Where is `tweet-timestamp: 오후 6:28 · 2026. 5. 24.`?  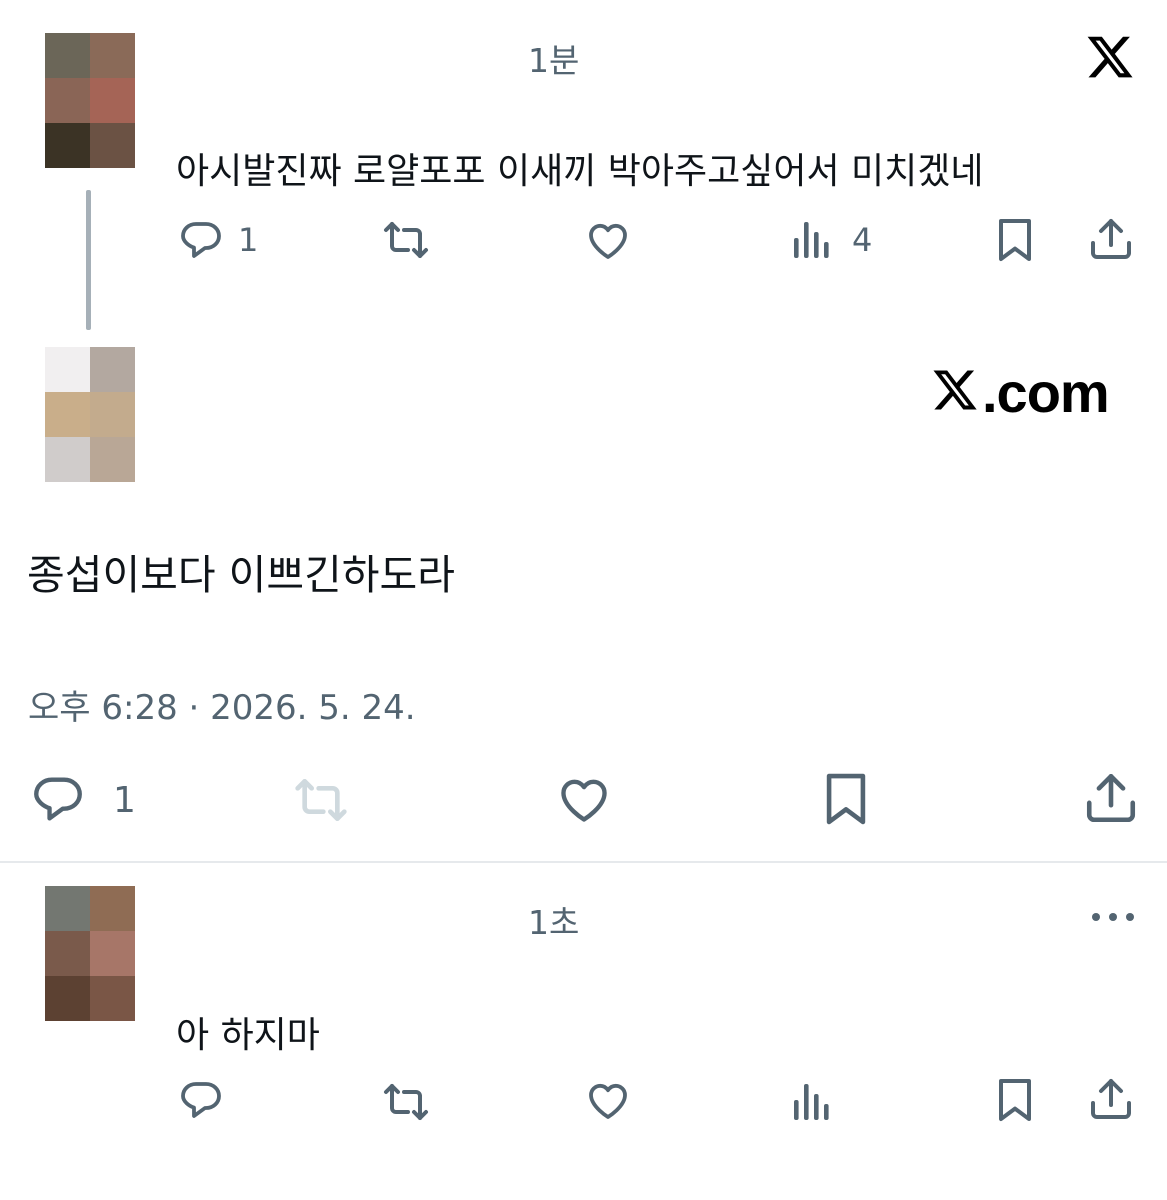 tweet-timestamp: 오후 6:28 · 2026. 5. 24. is located at coordinates (222, 704).